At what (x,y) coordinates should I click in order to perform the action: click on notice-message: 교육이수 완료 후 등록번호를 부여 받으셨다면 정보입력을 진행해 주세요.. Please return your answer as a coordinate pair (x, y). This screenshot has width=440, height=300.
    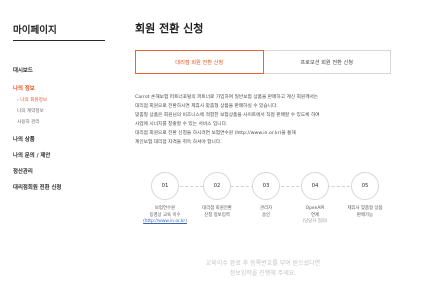
    Looking at the image, I should click on (263, 269).